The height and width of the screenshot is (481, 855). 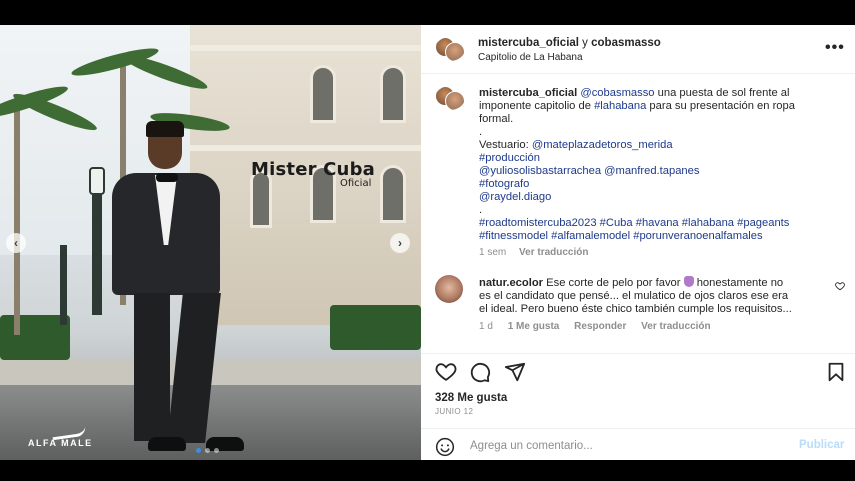 I want to click on street-lamp, so click(x=97, y=255).